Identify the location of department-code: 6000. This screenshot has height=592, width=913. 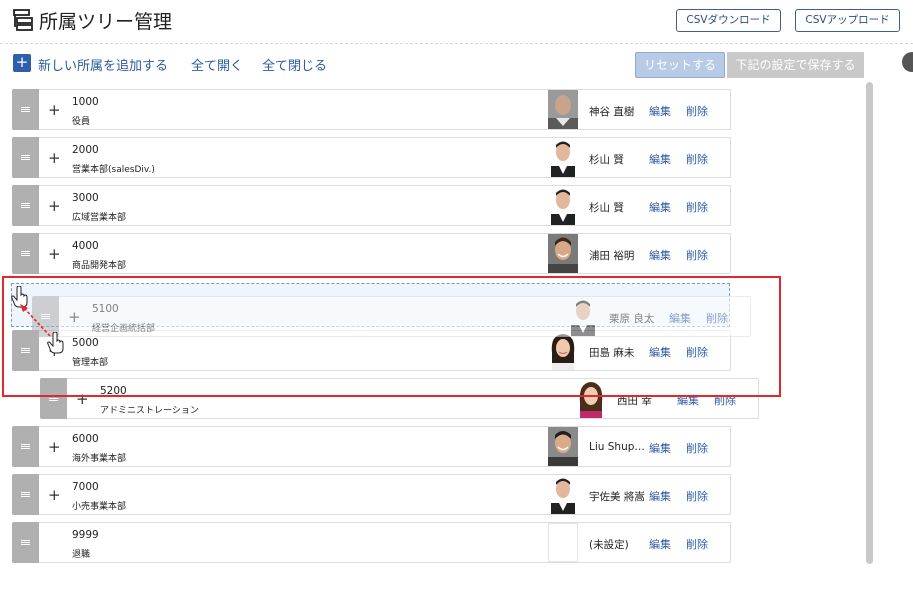
(85, 439).